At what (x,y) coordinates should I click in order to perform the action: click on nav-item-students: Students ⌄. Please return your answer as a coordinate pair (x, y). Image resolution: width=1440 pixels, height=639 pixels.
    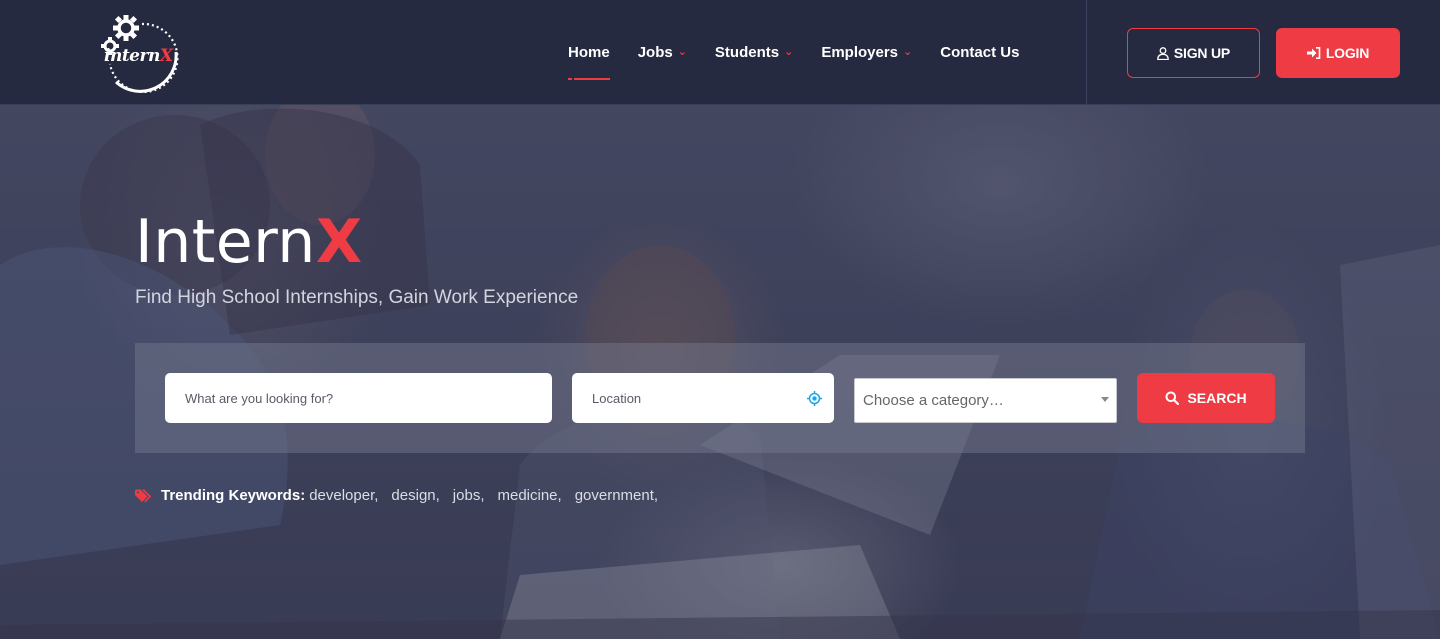
    Looking at the image, I should click on (754, 53).